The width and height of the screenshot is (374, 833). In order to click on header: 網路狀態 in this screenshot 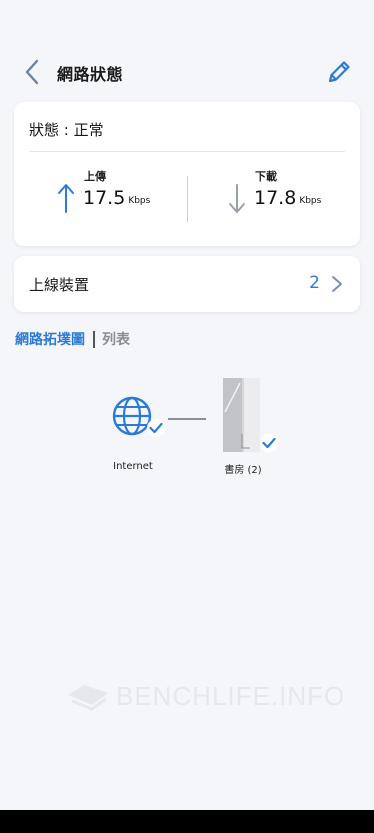, I will do `click(187, 72)`.